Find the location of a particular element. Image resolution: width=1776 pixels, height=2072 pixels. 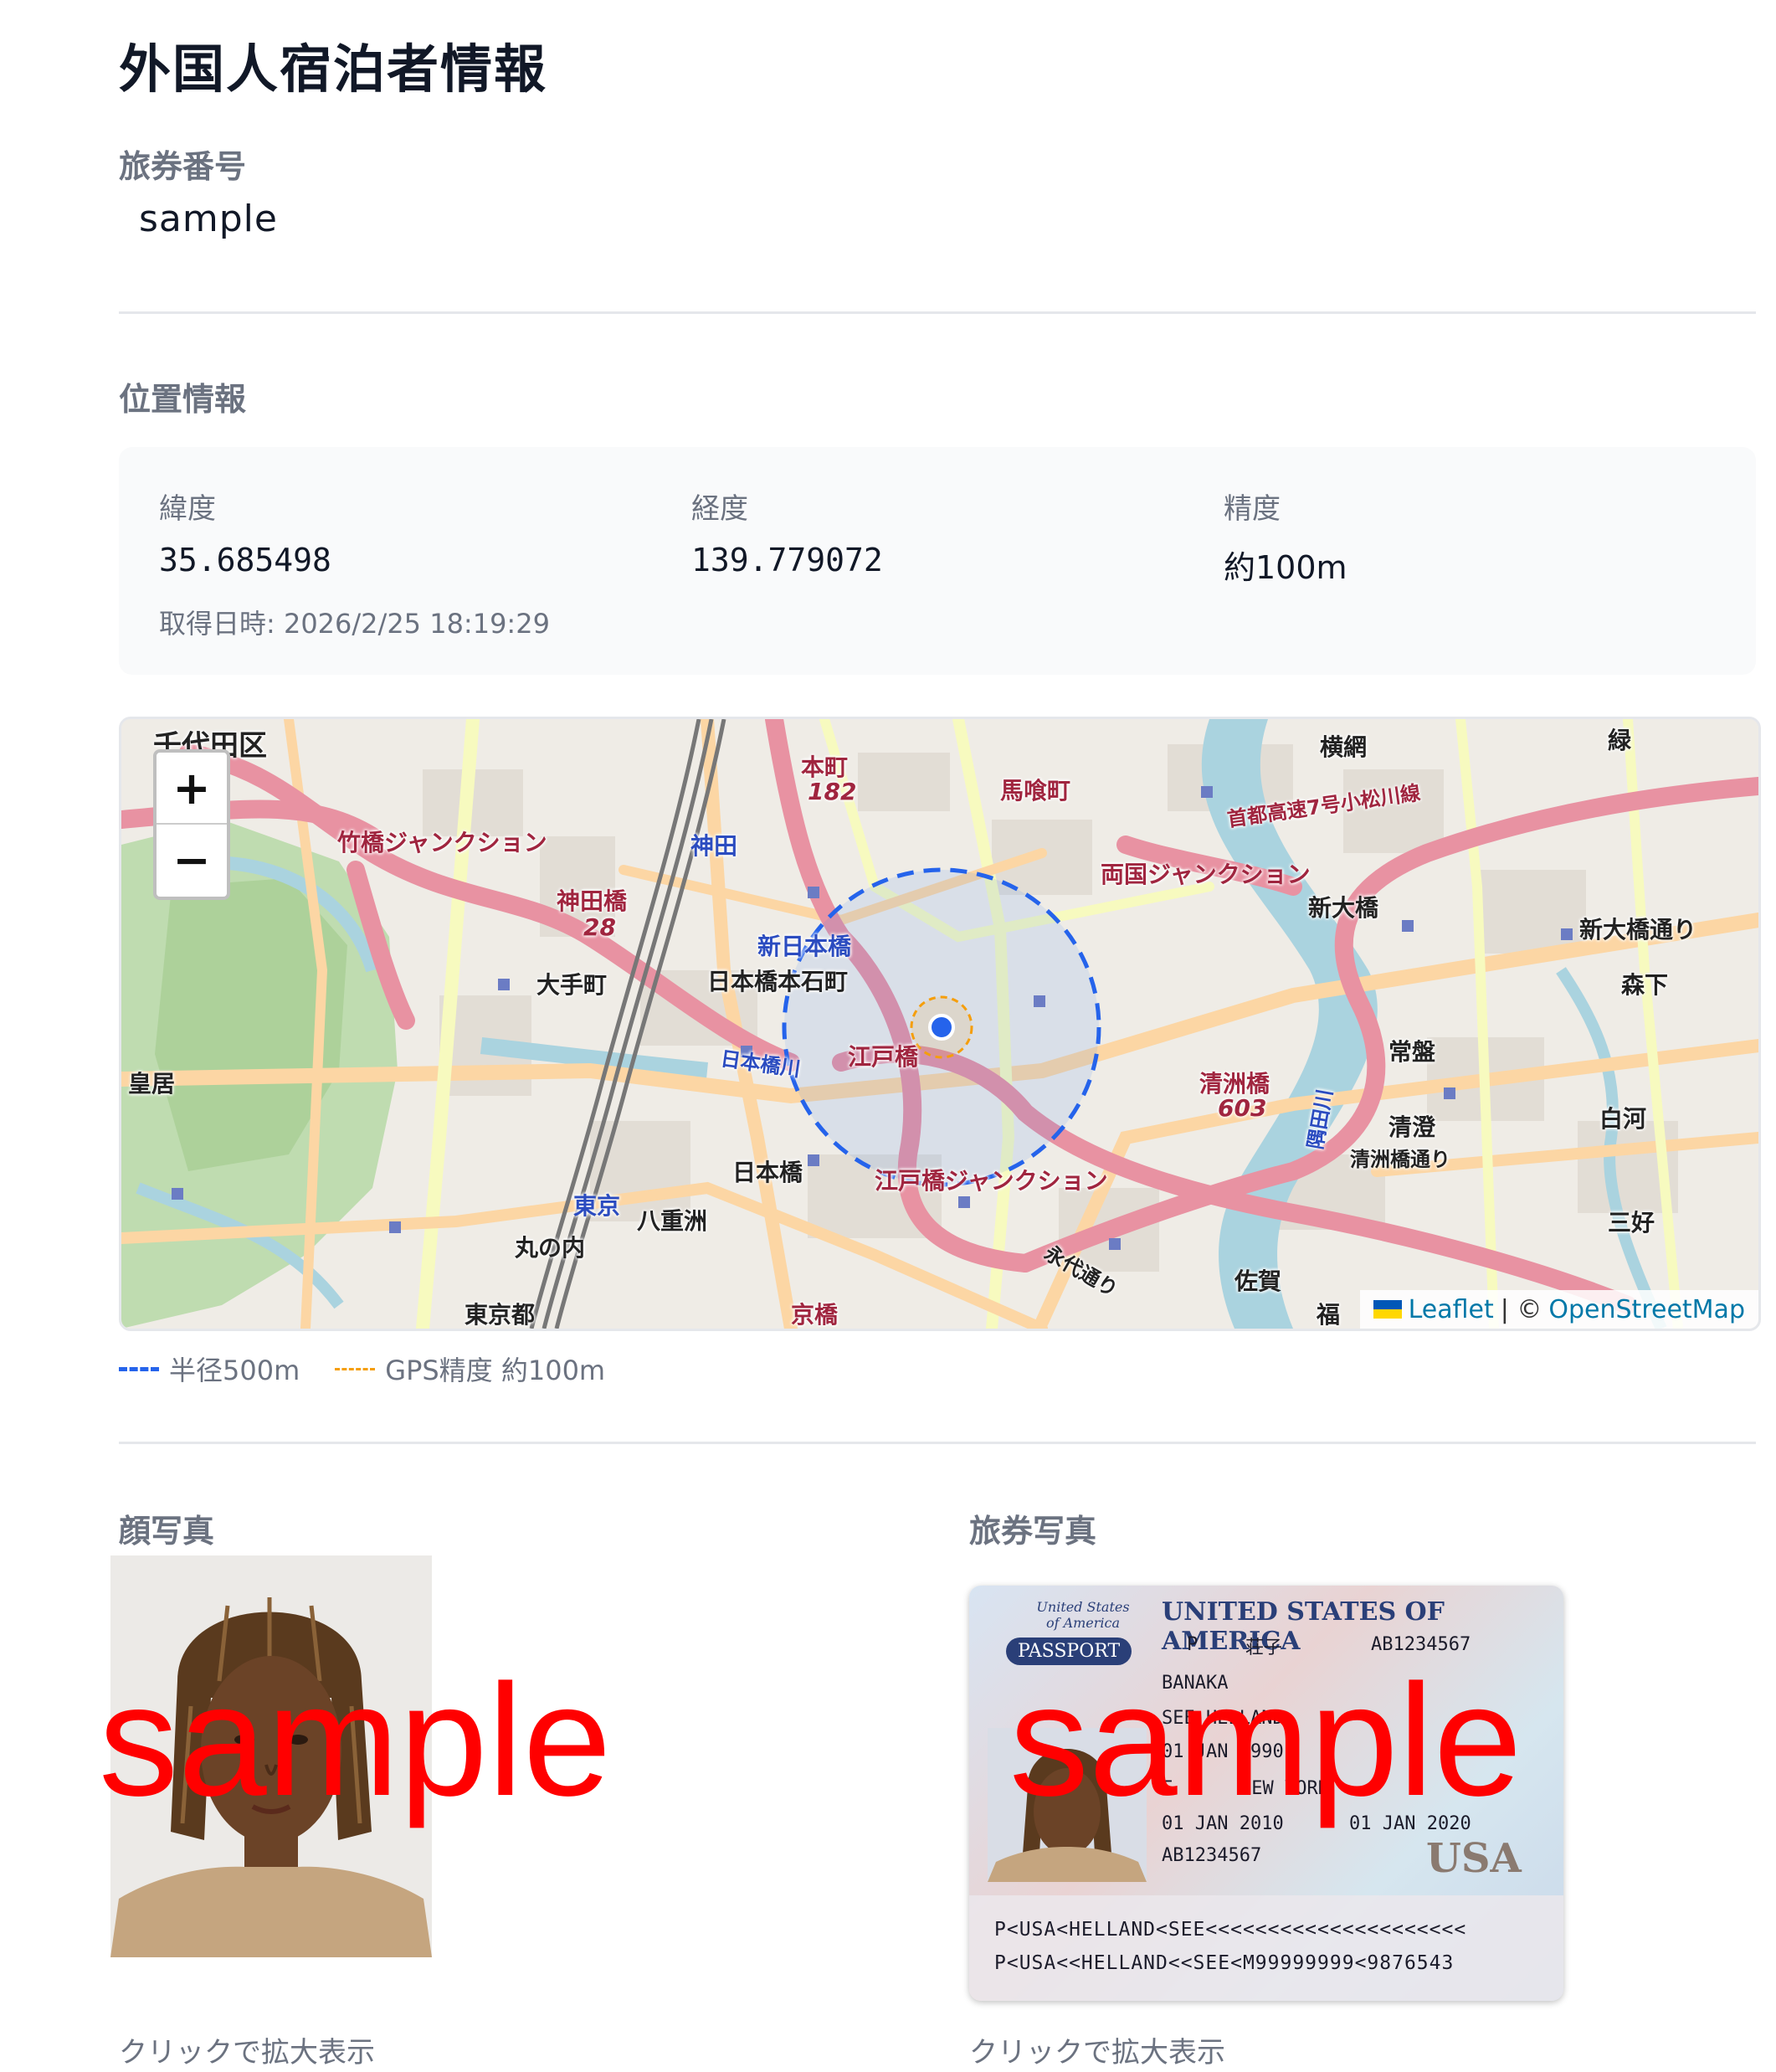

gps-dash-icon is located at coordinates (356, 1368).